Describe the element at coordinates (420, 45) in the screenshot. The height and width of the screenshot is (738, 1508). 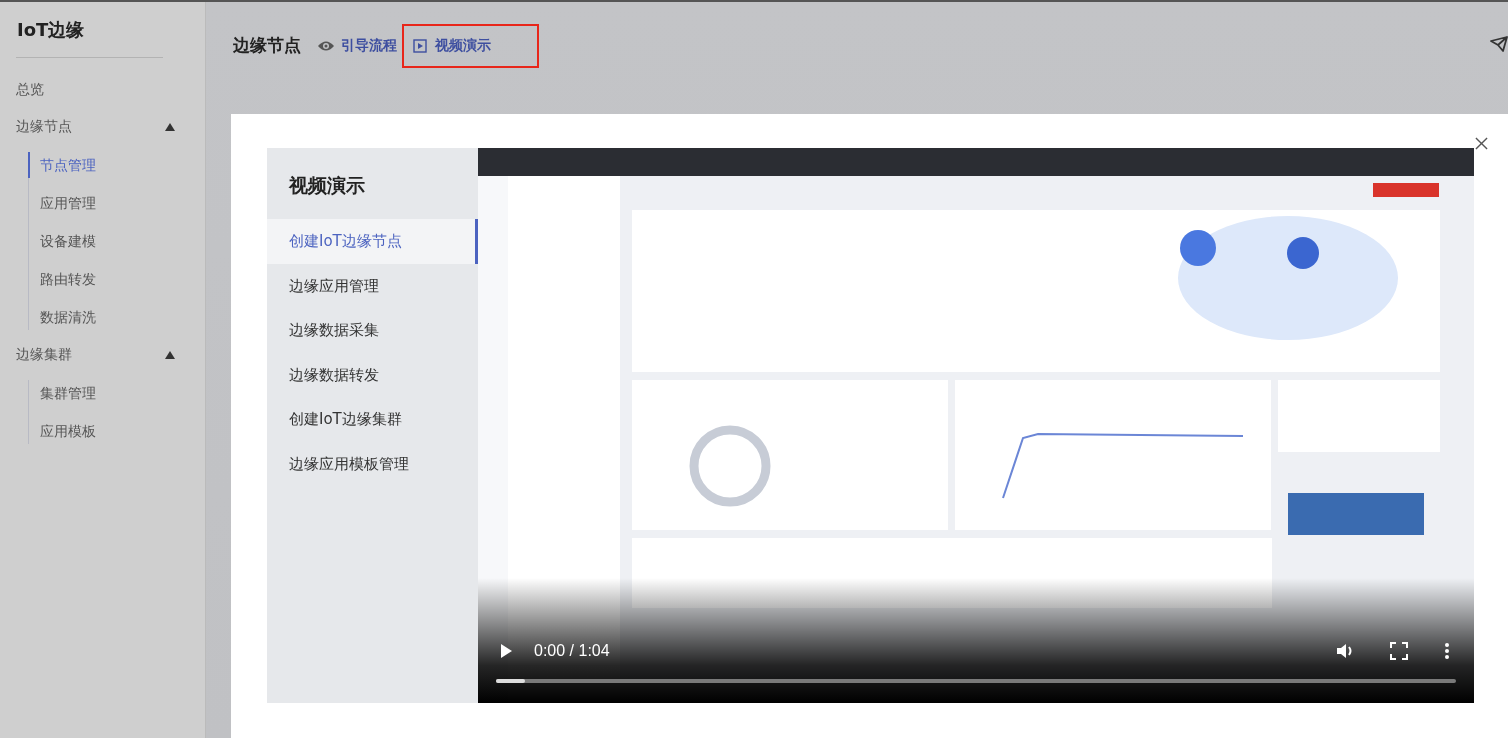
I see `play-square-icon` at that location.